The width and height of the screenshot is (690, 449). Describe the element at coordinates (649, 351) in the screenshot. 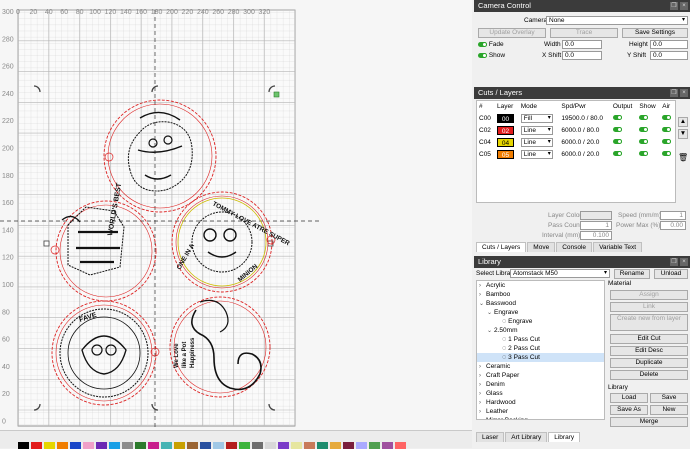

I see `edit-desc-button: Edit Desc` at that location.